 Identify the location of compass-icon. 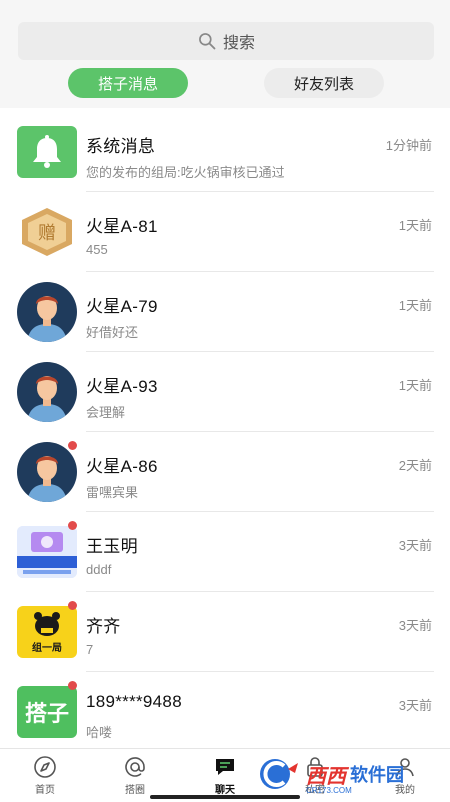
(45, 767).